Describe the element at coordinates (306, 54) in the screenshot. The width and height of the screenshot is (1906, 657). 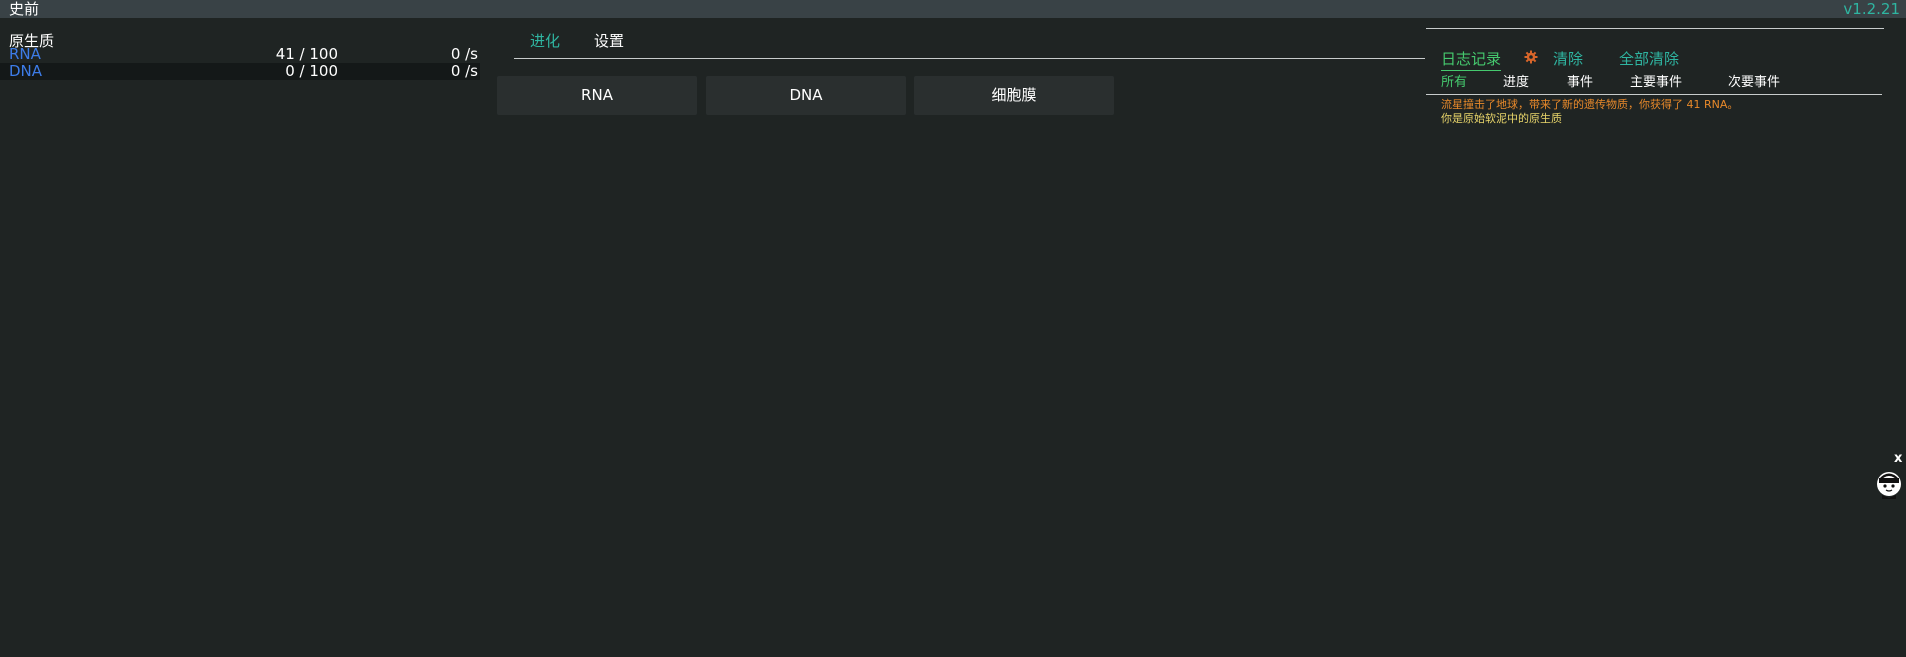
I see `resource-amount: 41 / 100` at that location.